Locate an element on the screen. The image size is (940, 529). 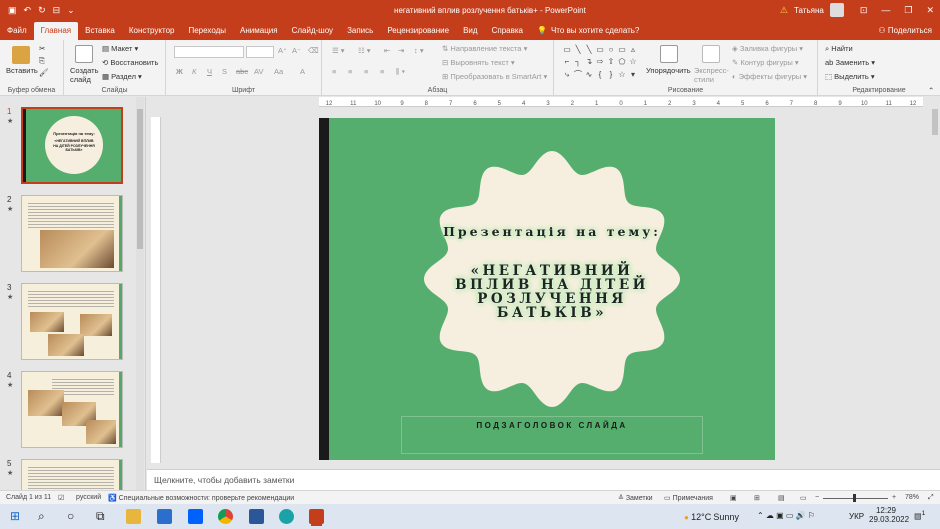
tab-slideshow: Слайд-шоу is located at coordinates (312, 31).